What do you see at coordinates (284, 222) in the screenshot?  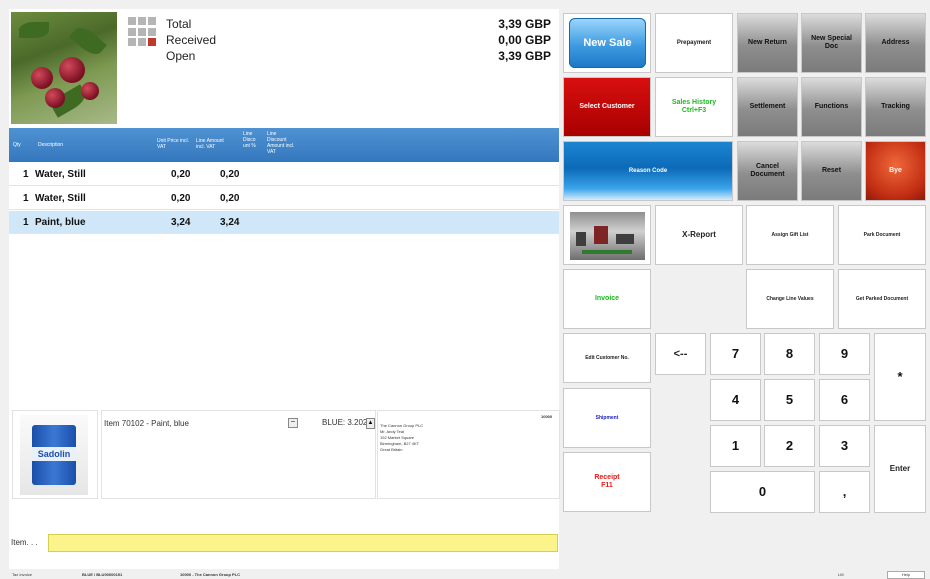 I see `table-row-selected: 1 Paint, blue 3,24 3,24` at bounding box center [284, 222].